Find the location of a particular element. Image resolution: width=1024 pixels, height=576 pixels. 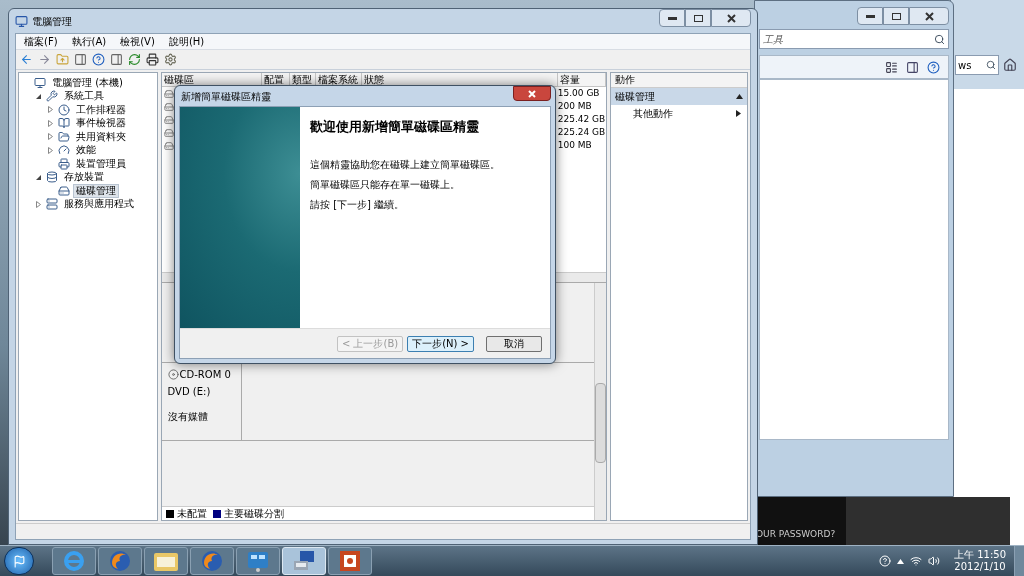

window-title: 電腦管理 is located at coordinates (52, 21).